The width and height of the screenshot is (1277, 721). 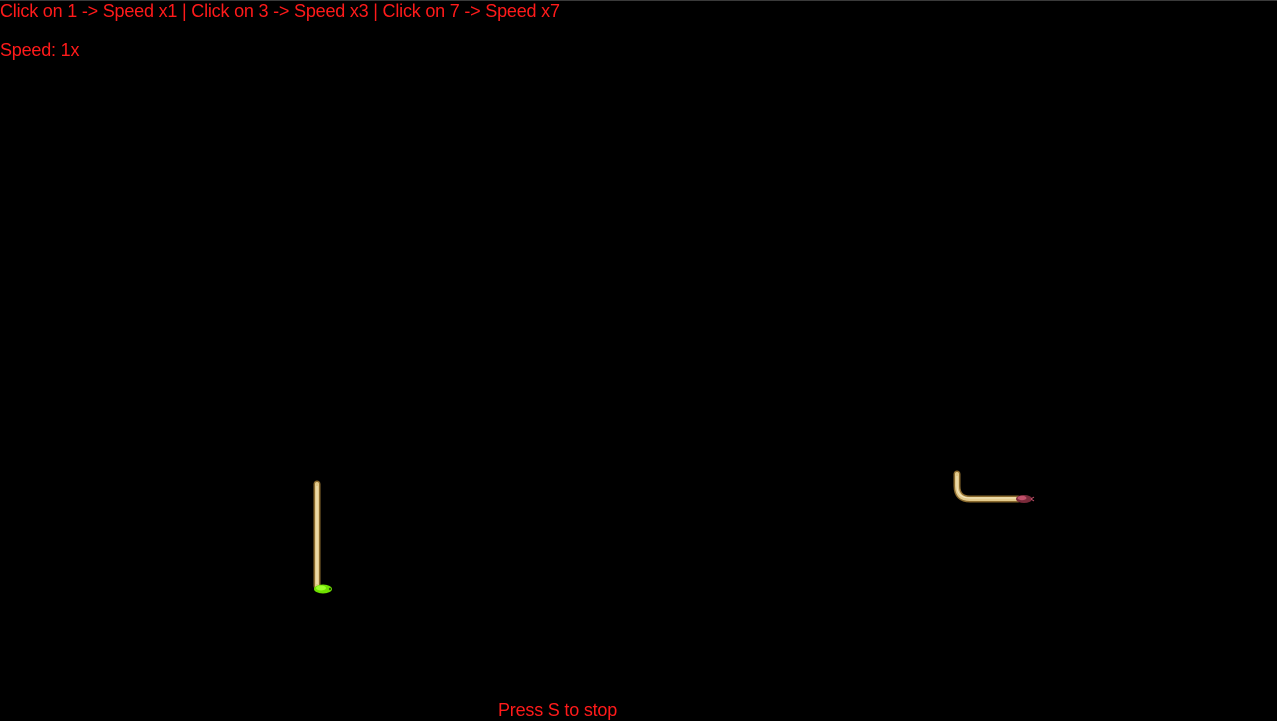 What do you see at coordinates (323, 589) in the screenshot?
I see `green-snake-head-icon` at bounding box center [323, 589].